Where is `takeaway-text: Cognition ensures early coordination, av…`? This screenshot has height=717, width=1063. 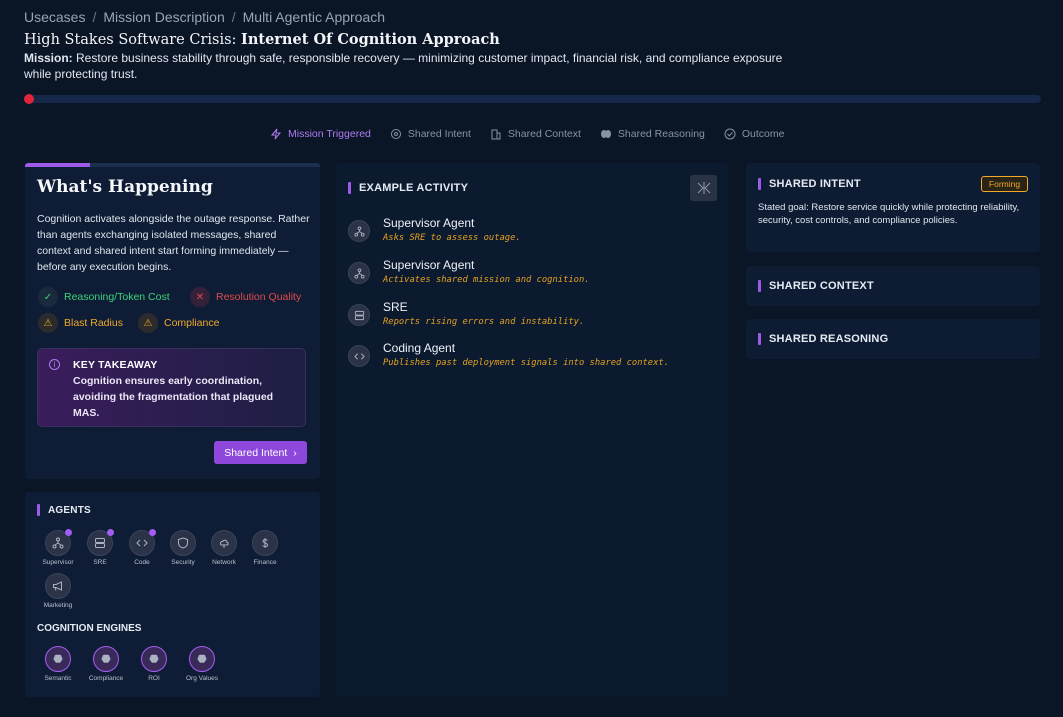 takeaway-text: Cognition ensures early coordination, av… is located at coordinates (173, 397).